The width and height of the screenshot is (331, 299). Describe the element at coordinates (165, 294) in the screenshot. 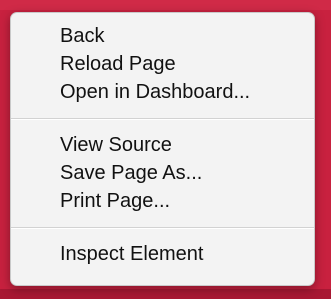

I see `backdrop-bottom` at that location.